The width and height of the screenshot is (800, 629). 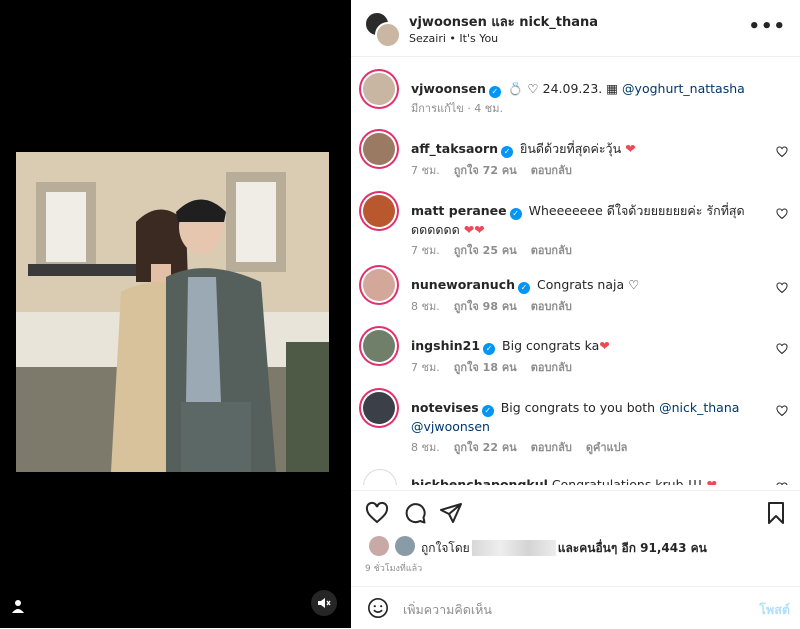 I want to click on likes-count: ถูกใจ 18 คน, so click(x=485, y=367).